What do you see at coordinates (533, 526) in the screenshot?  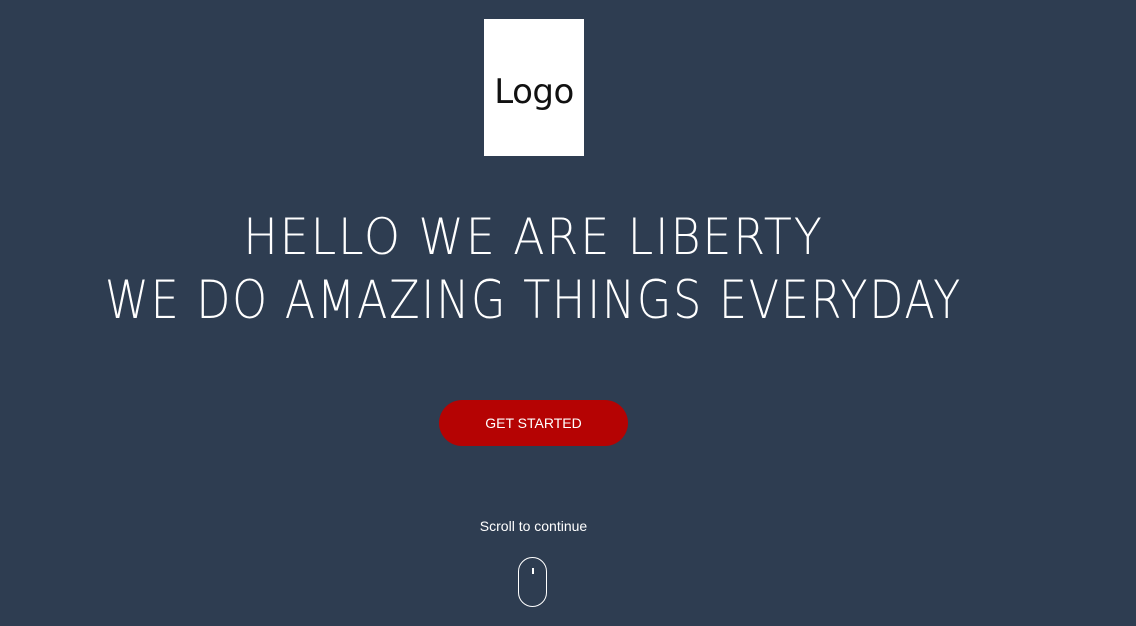 I see `scroll-hint-text: Scroll to continue` at bounding box center [533, 526].